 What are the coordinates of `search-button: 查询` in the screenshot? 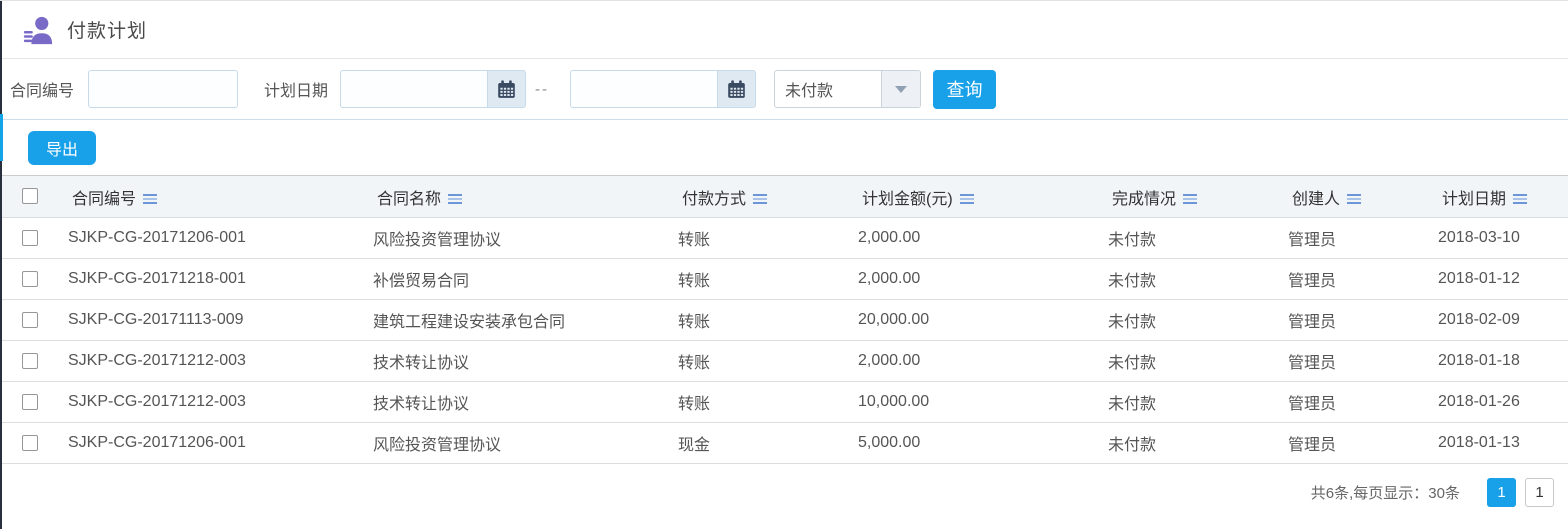 It's located at (965, 89).